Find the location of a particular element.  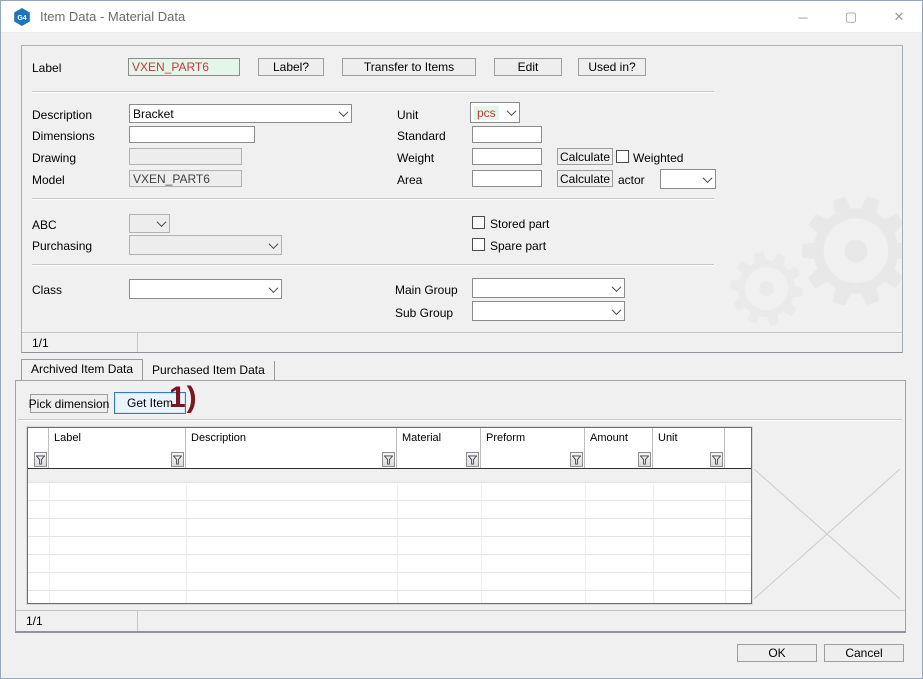

sub-group-label: Sub Group is located at coordinates (424, 313).